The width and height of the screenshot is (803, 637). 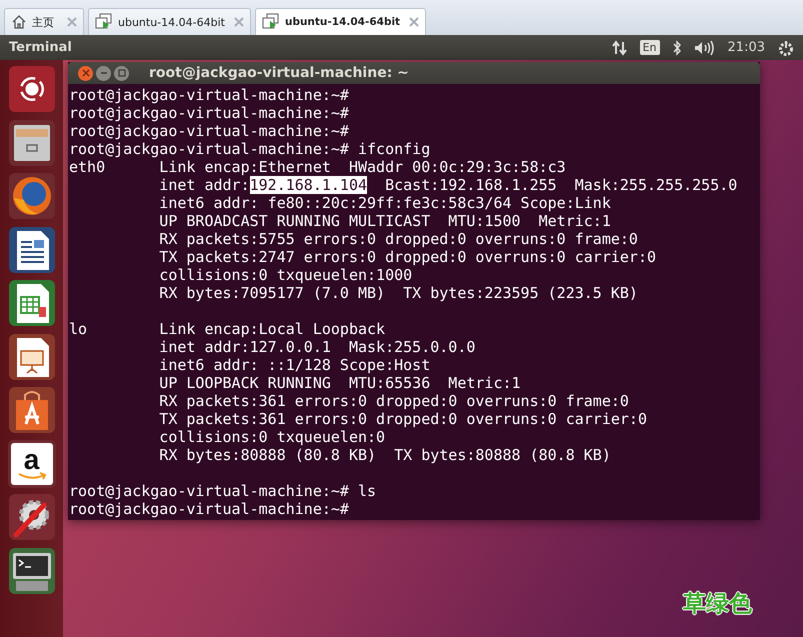 I want to click on terminal-line: RX bytes:7095177 (7.0 MB) TX bytes:223595 (223.5 KB), so click(x=398, y=293).